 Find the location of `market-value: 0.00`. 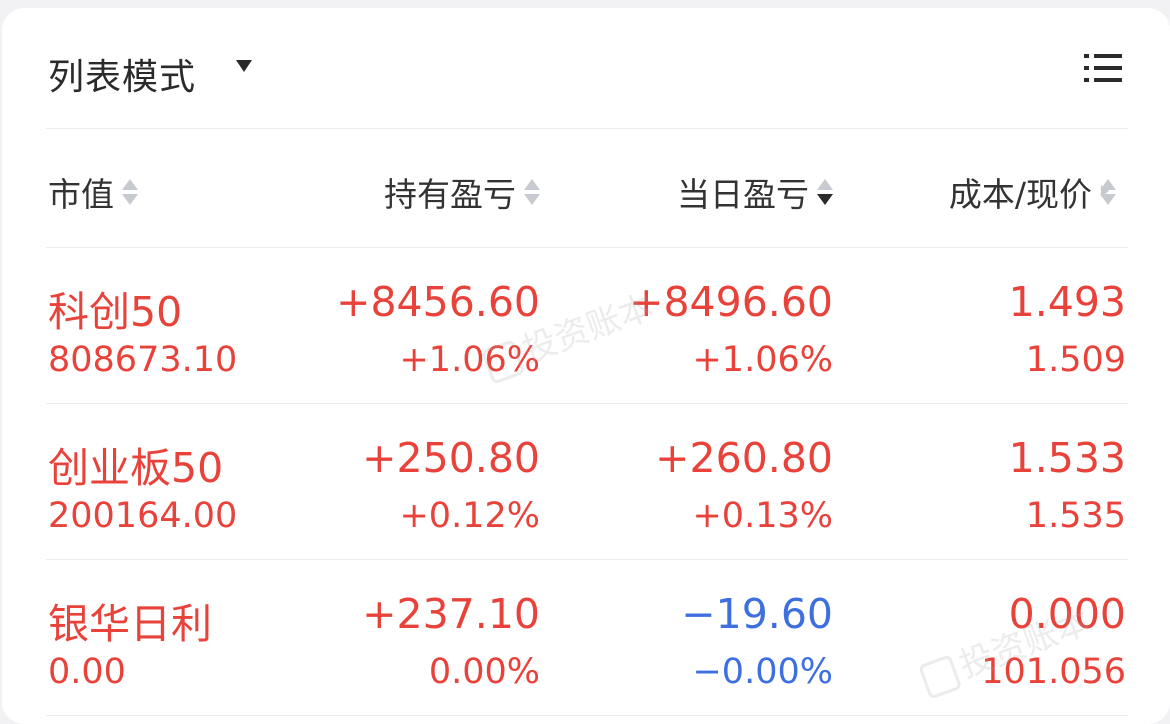

market-value: 0.00 is located at coordinates (87, 672).